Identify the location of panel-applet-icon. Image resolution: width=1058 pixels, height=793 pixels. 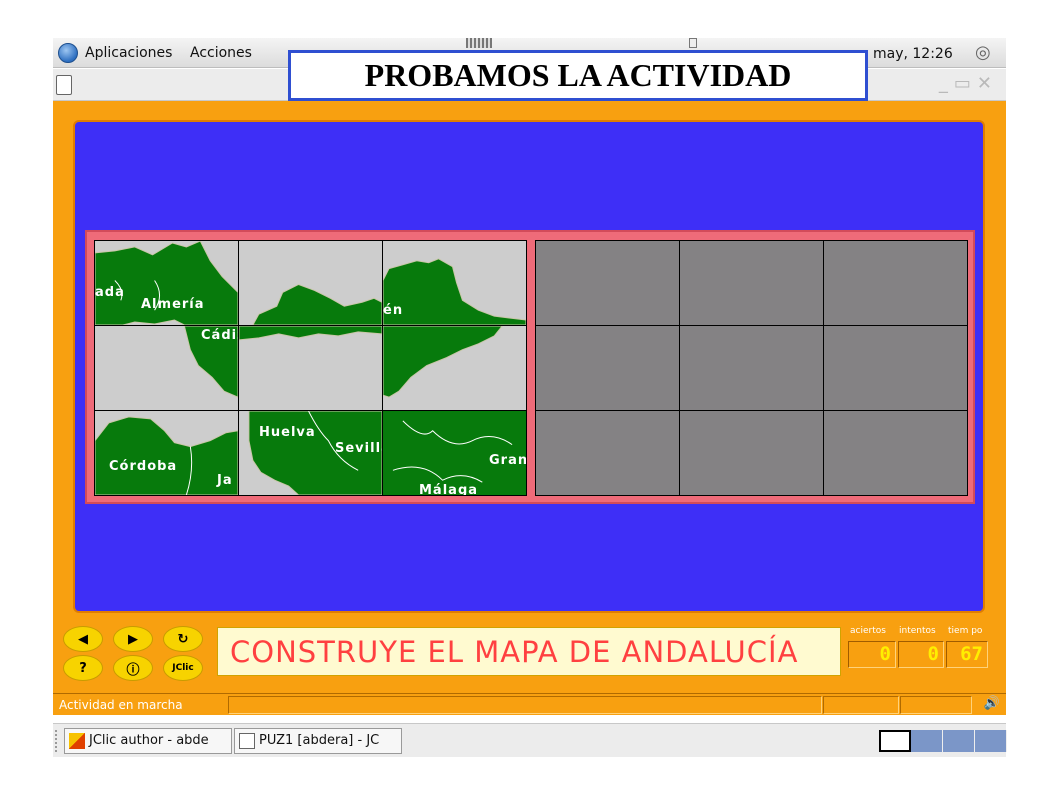
(479, 43).